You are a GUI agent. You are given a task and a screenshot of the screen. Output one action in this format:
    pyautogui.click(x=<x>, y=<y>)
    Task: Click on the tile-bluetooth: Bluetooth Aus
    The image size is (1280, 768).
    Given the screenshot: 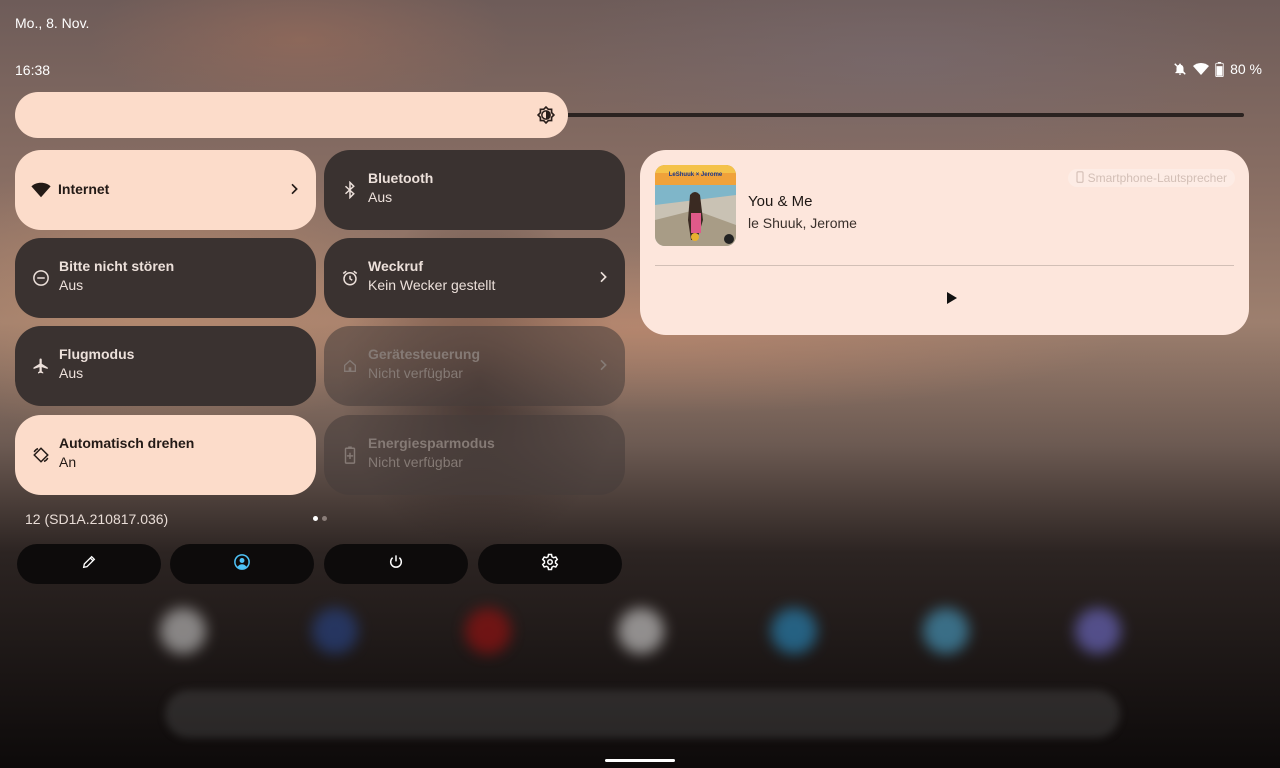 What is the action you would take?
    pyautogui.click(x=474, y=190)
    